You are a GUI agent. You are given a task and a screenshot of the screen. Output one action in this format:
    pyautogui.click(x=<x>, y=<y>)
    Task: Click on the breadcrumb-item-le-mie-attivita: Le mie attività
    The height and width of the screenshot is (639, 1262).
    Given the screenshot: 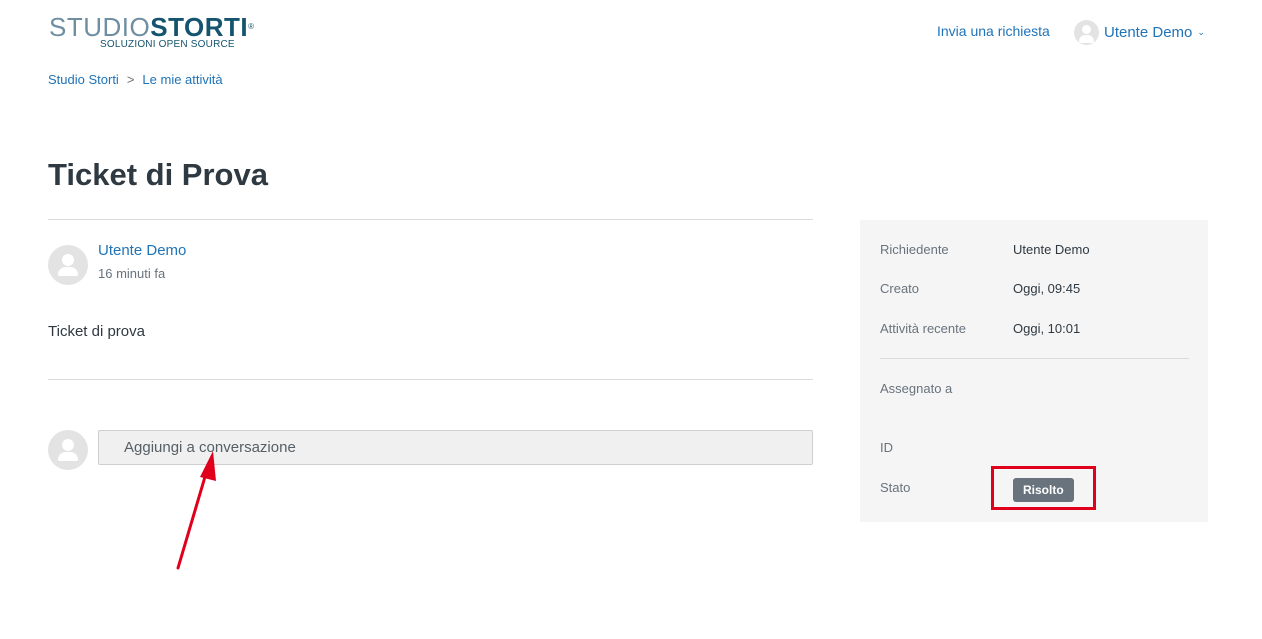 What is the action you would take?
    pyautogui.click(x=182, y=79)
    